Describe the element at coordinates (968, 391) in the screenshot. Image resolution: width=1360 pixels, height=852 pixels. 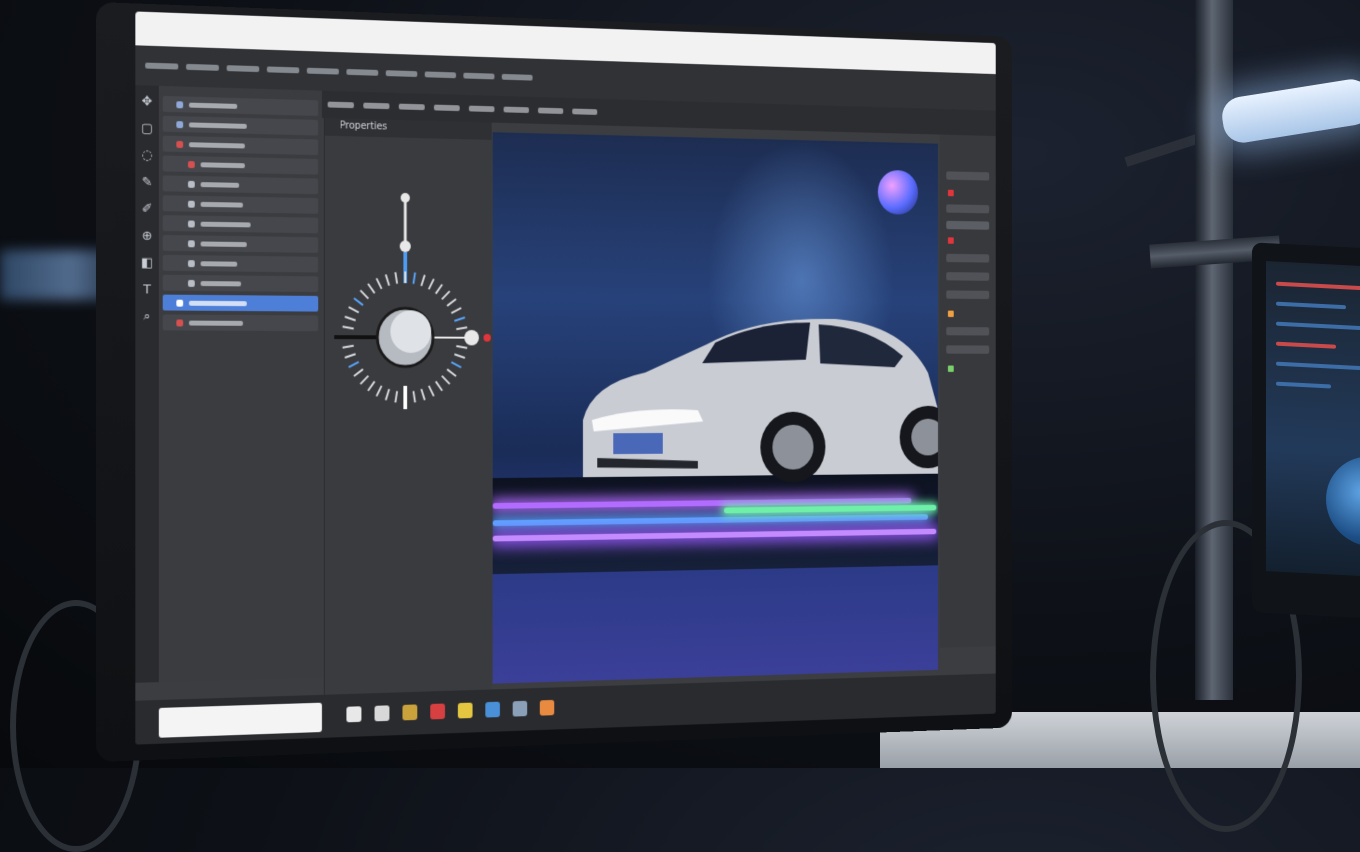
I see `right-panel` at that location.